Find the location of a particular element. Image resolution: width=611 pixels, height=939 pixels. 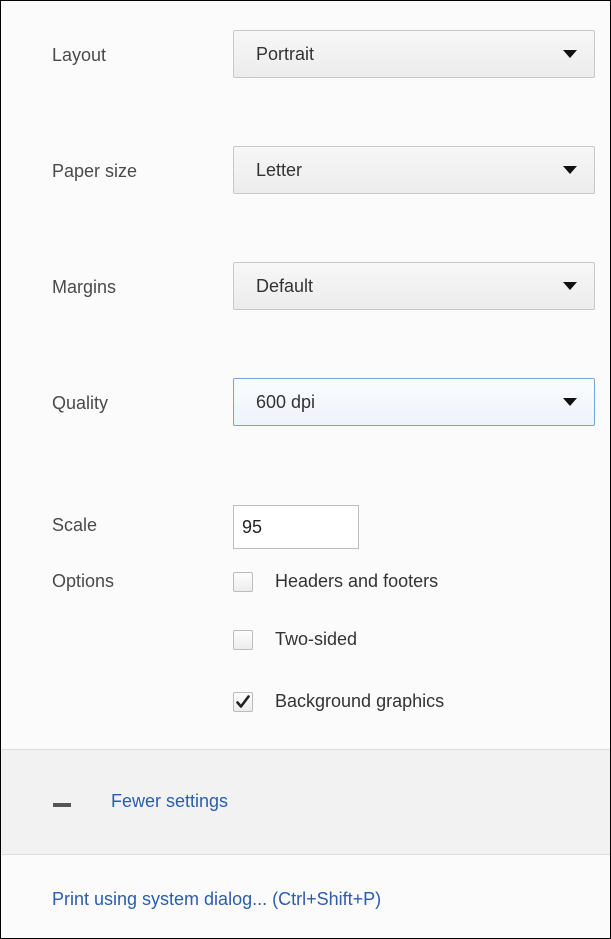

margins-label: Margins is located at coordinates (84, 287).